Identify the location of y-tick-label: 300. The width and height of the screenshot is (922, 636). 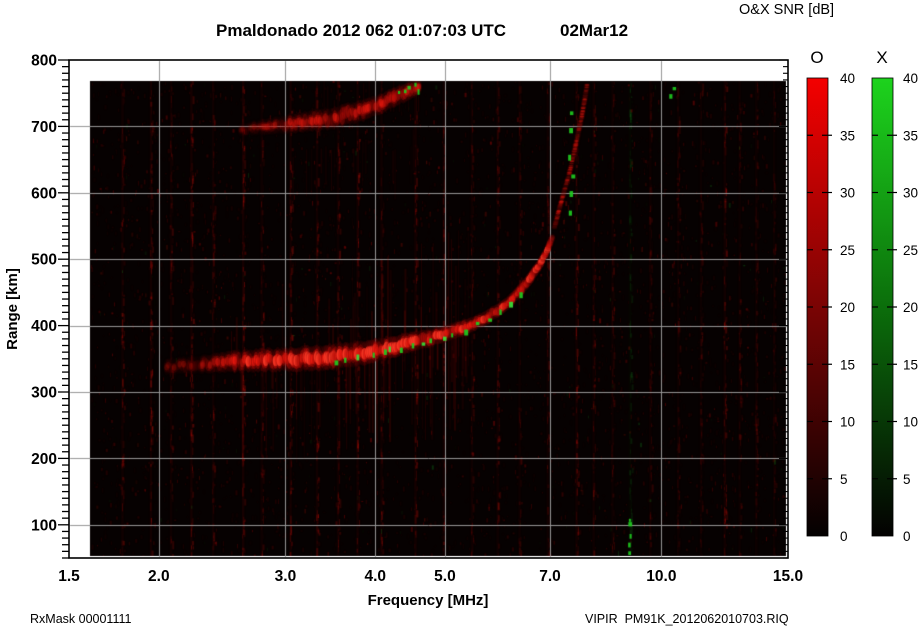
(44, 393).